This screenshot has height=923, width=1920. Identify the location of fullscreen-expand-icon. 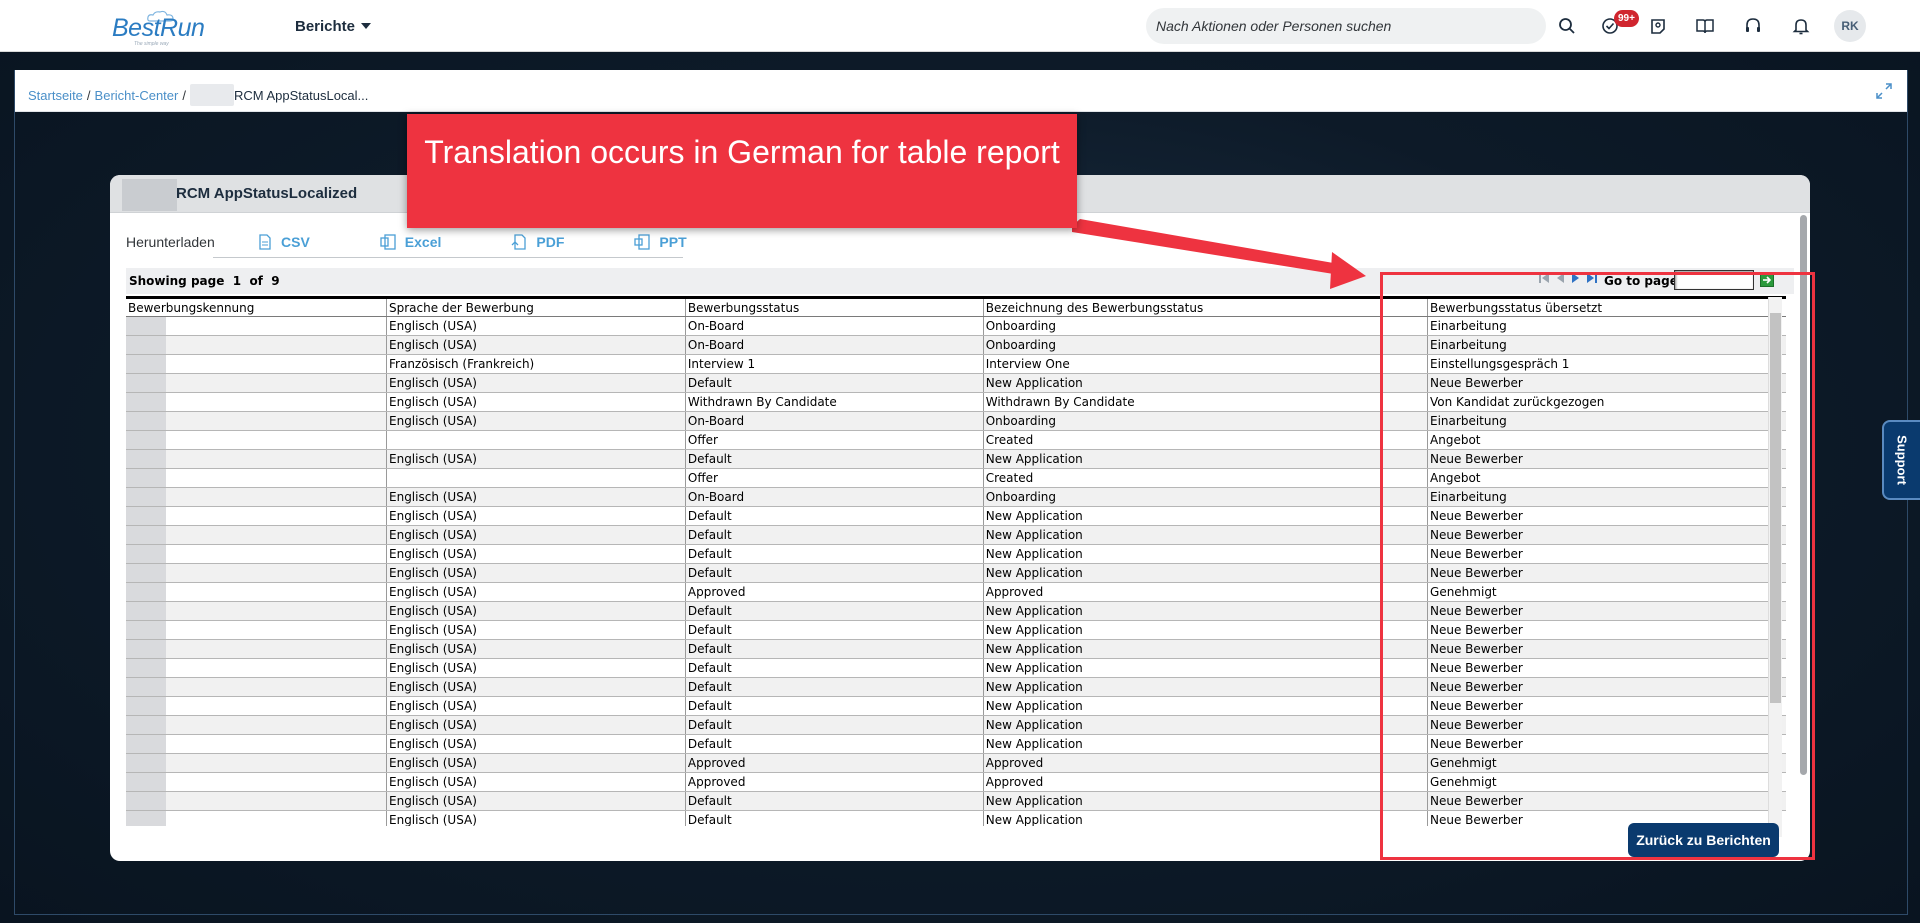
(1884, 91).